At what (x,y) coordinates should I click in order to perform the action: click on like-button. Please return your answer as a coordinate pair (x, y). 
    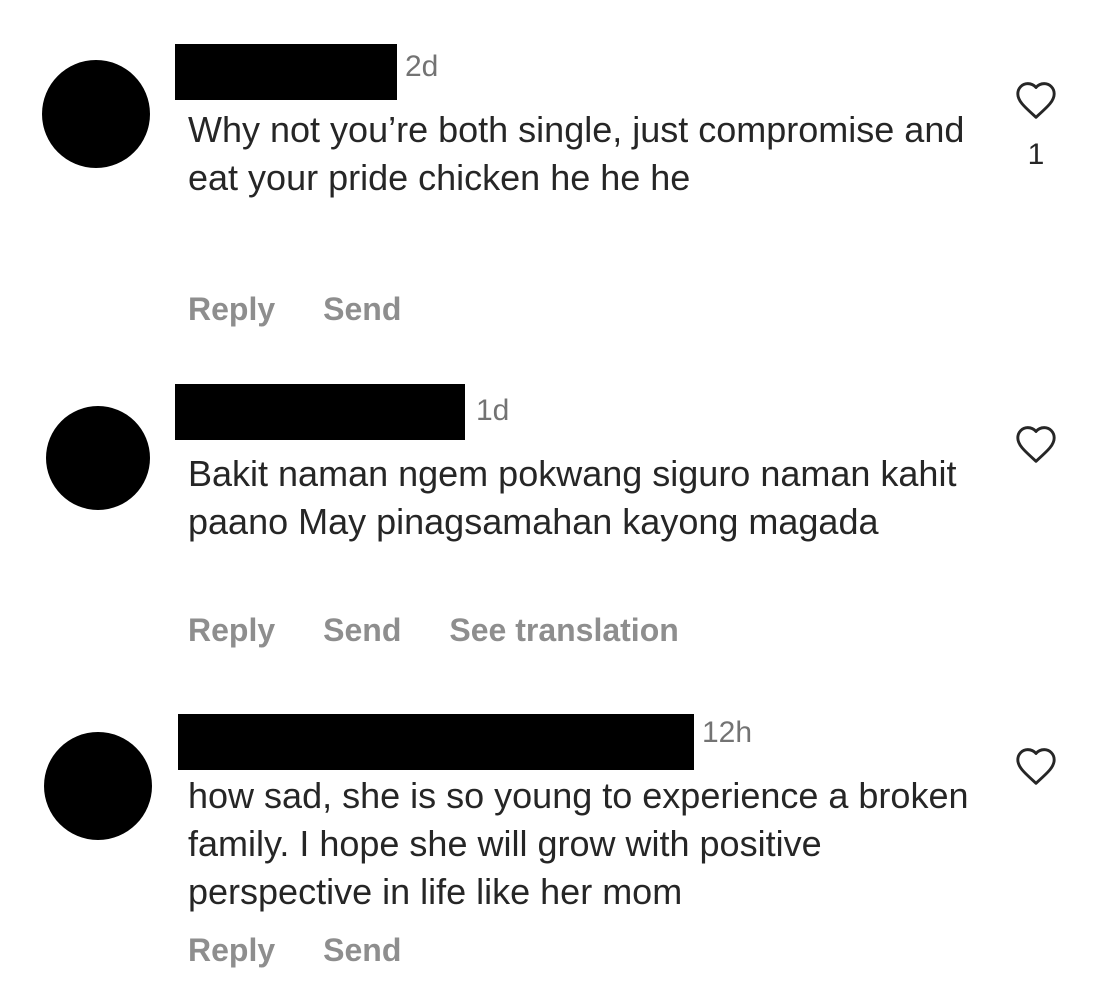
    Looking at the image, I should click on (1036, 766).